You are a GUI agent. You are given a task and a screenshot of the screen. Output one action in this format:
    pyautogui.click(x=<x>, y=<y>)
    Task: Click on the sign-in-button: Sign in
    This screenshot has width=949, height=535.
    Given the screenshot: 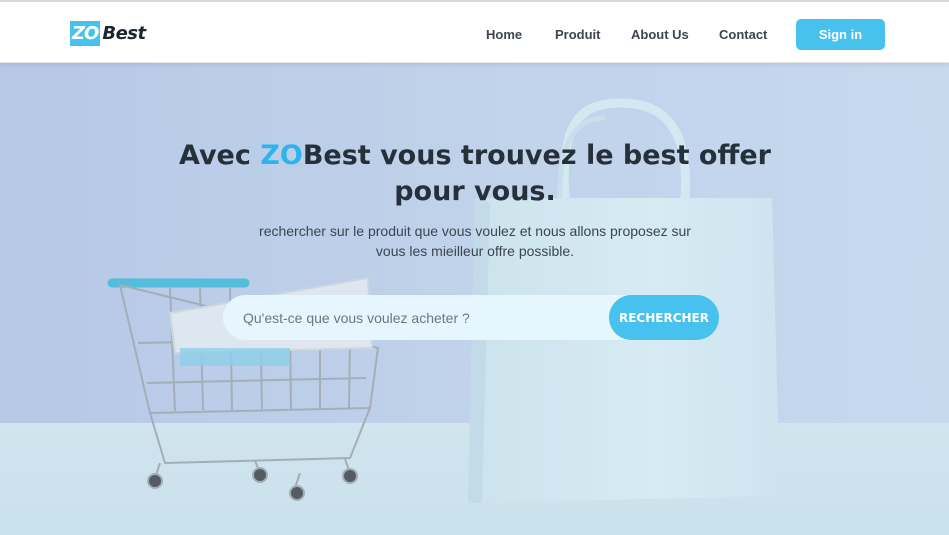 What is the action you would take?
    pyautogui.click(x=840, y=34)
    